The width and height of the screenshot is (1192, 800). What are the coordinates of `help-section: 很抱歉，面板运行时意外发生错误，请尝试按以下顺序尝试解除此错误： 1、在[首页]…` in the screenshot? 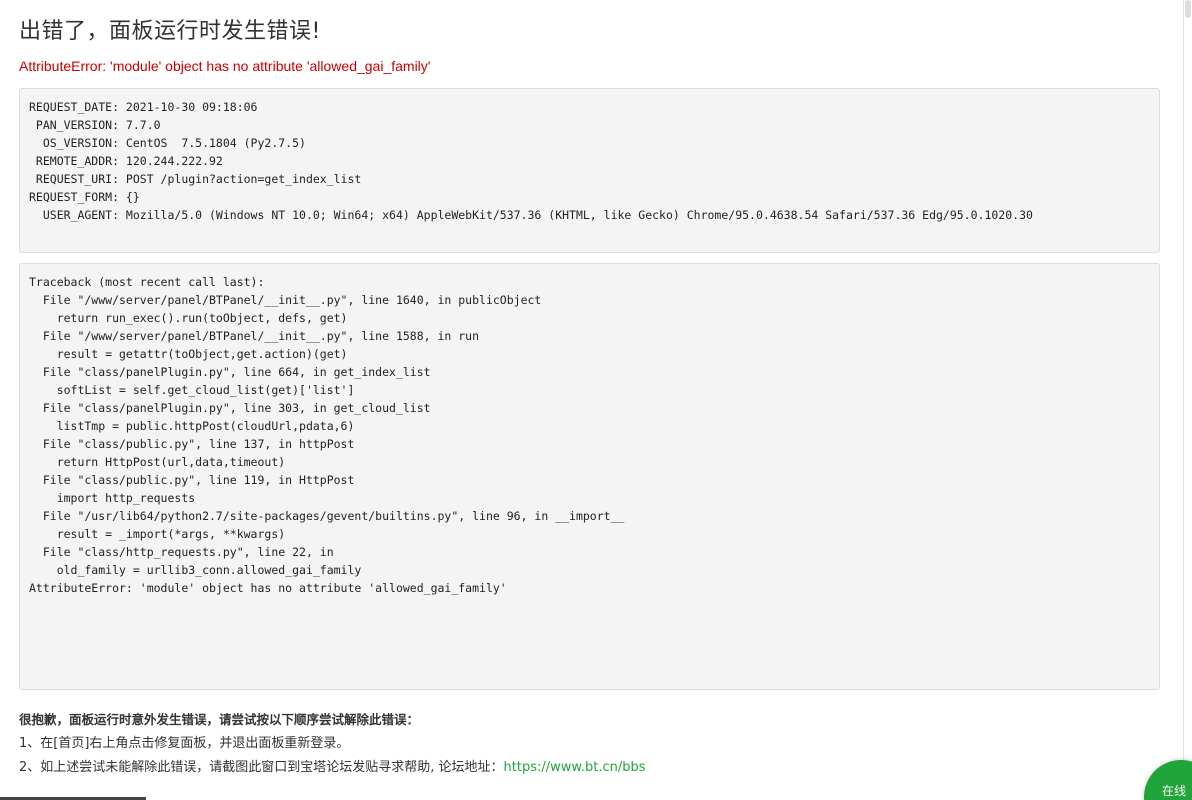 It's located at (332, 744).